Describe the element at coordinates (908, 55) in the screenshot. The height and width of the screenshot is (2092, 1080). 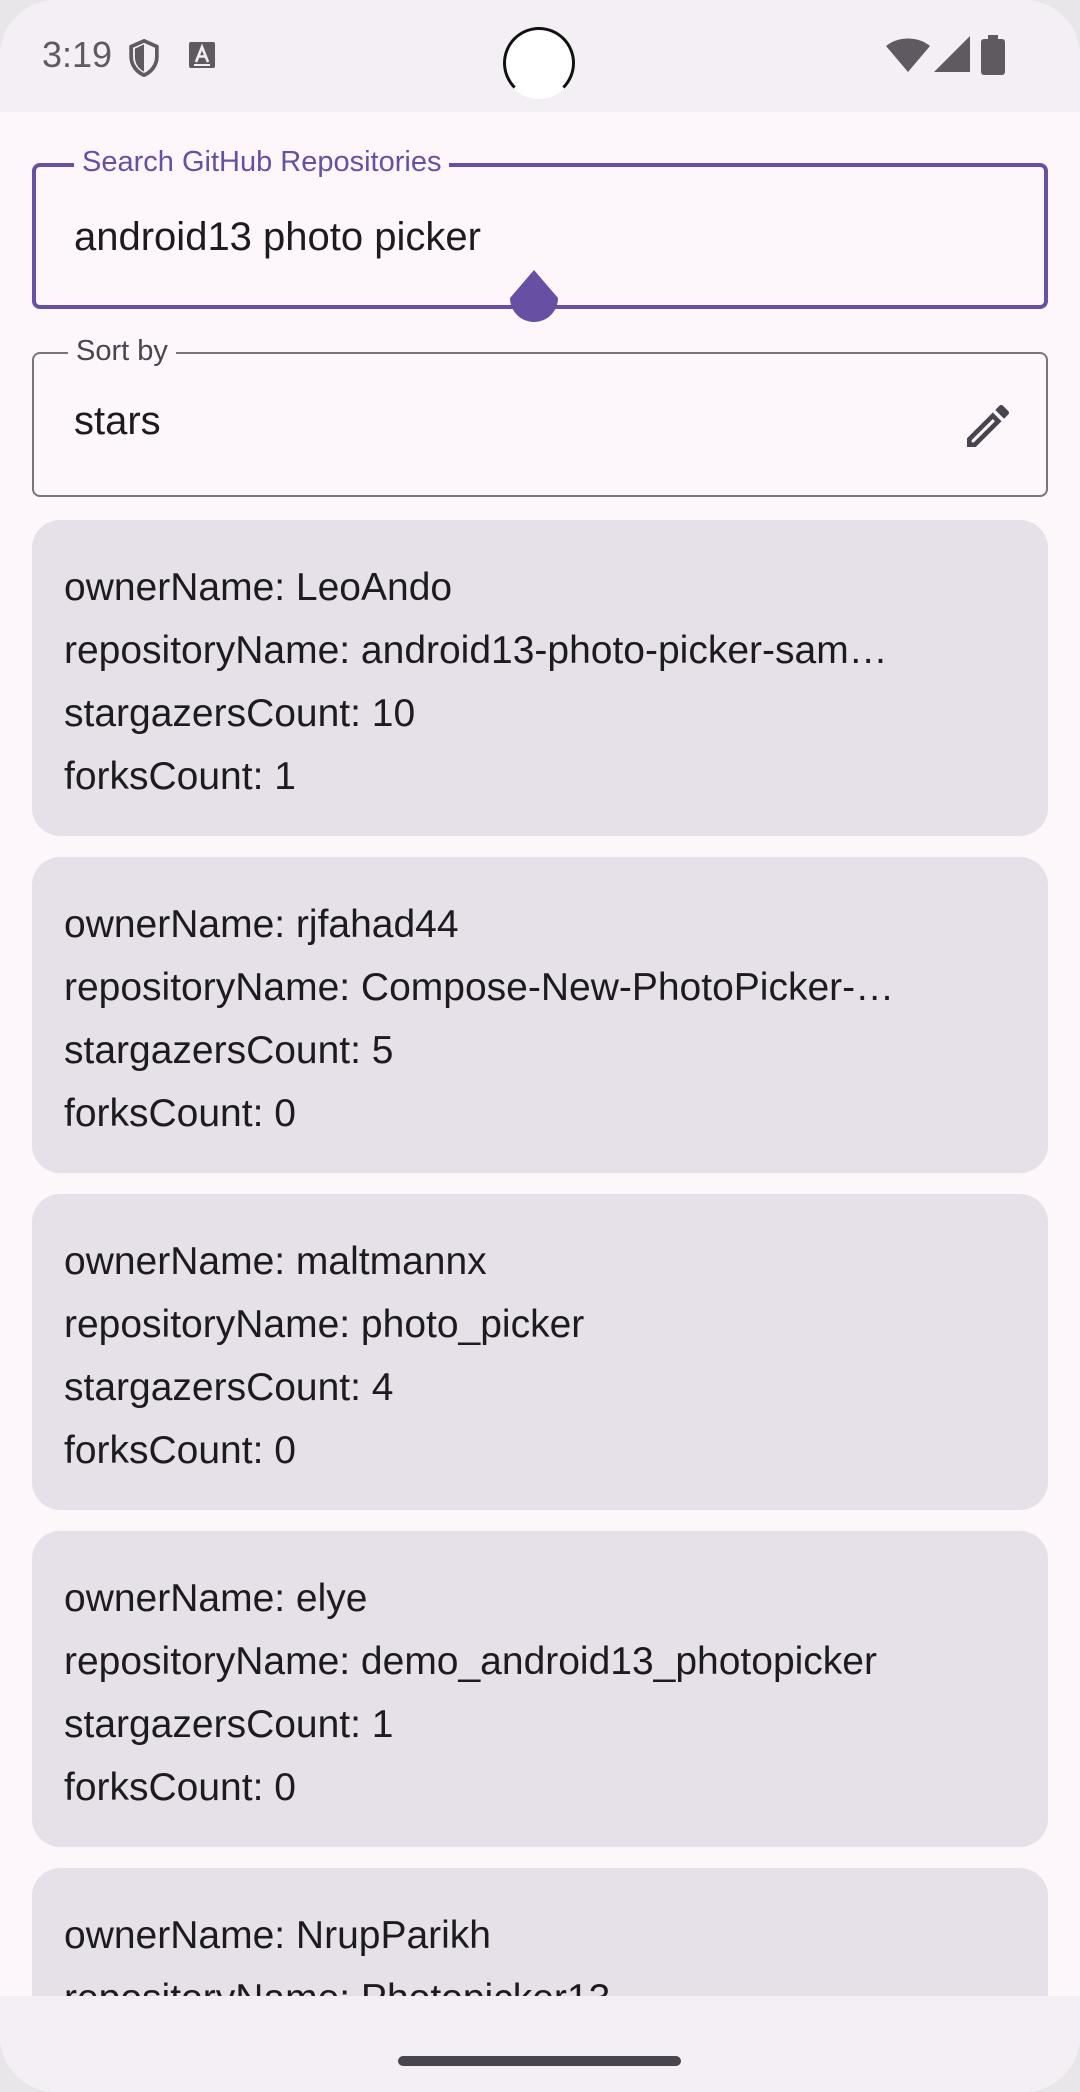
I see `wifi-icon` at that location.